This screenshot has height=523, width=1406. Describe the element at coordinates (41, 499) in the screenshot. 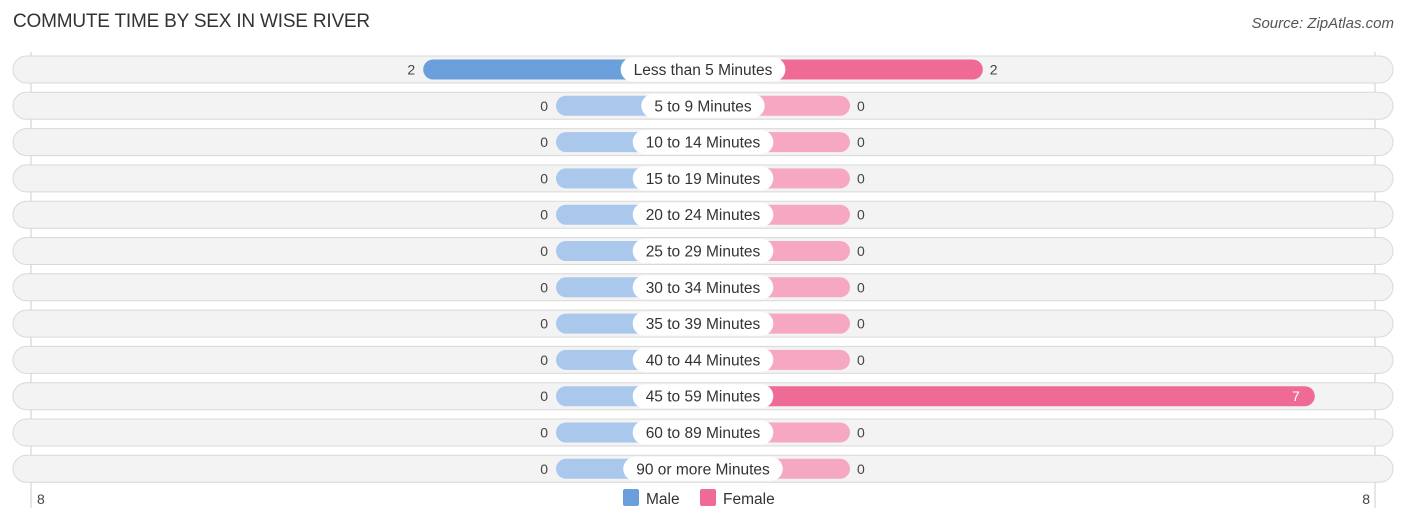

I see `axis-label-left: 8` at that location.